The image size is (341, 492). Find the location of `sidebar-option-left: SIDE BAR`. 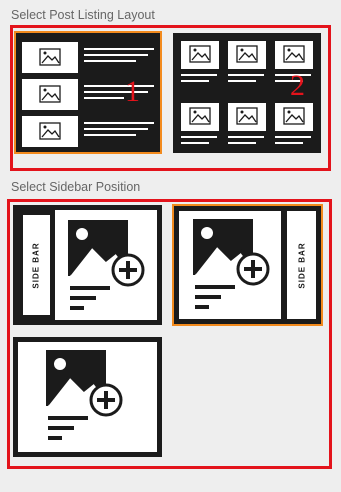

sidebar-option-left: SIDE BAR is located at coordinates (87, 265).